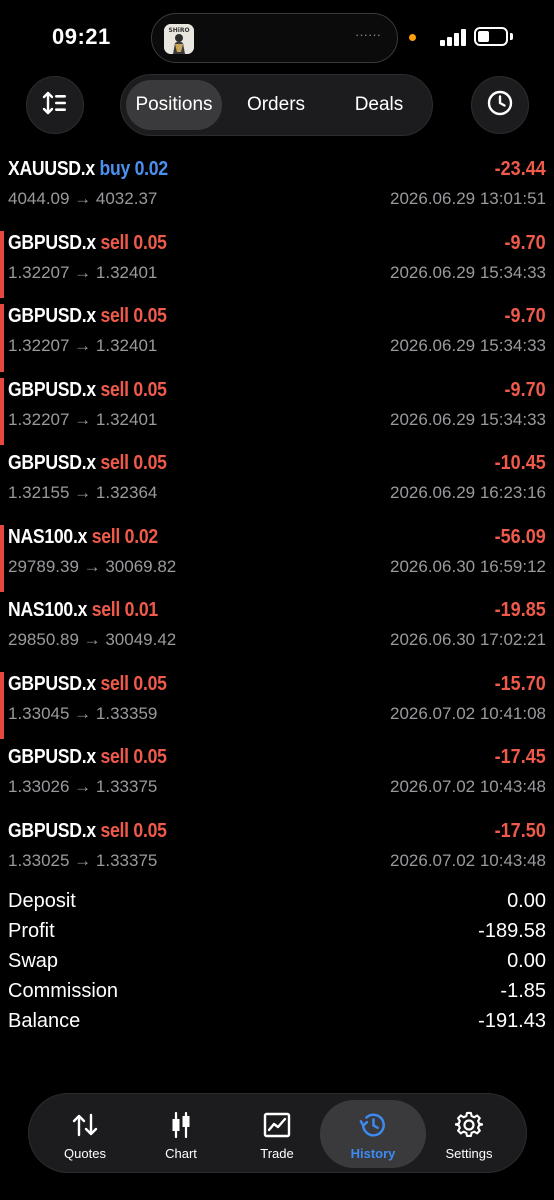 This screenshot has height=1200, width=554. What do you see at coordinates (468, 639) in the screenshot?
I see `position-time: 2026.06.30 17:02:21` at bounding box center [468, 639].